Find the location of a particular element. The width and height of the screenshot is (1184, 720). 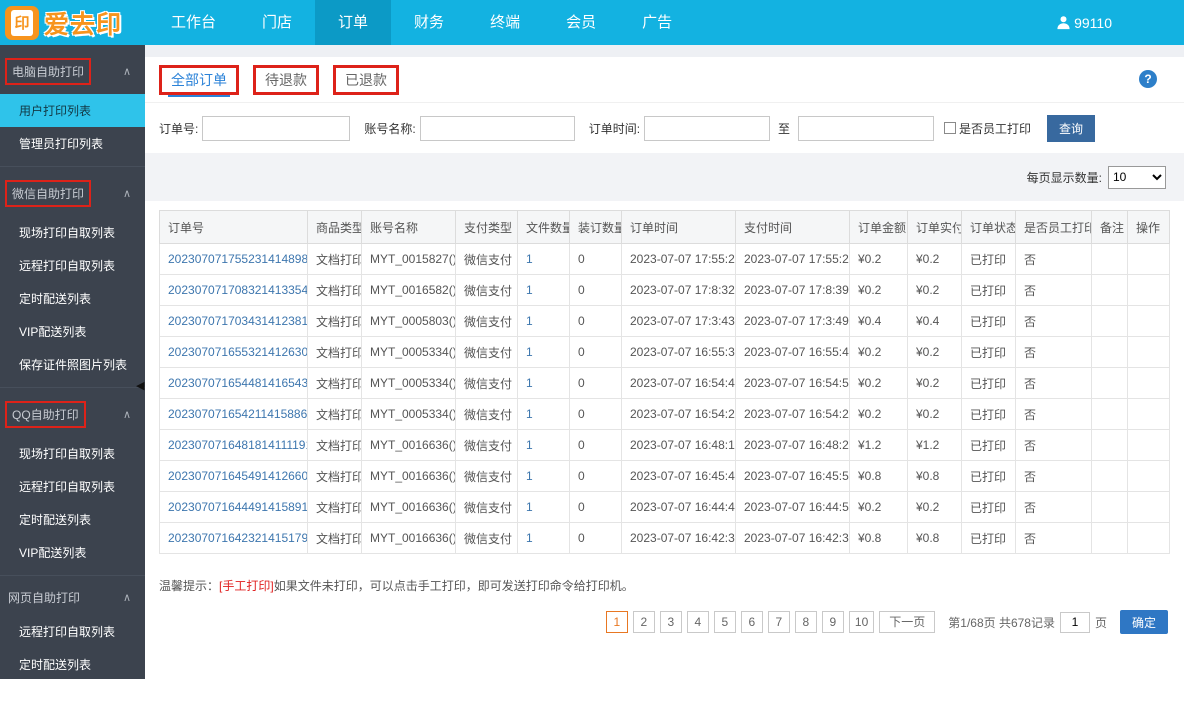

order-number-link: 2023070716481814111191 is located at coordinates (233, 445).